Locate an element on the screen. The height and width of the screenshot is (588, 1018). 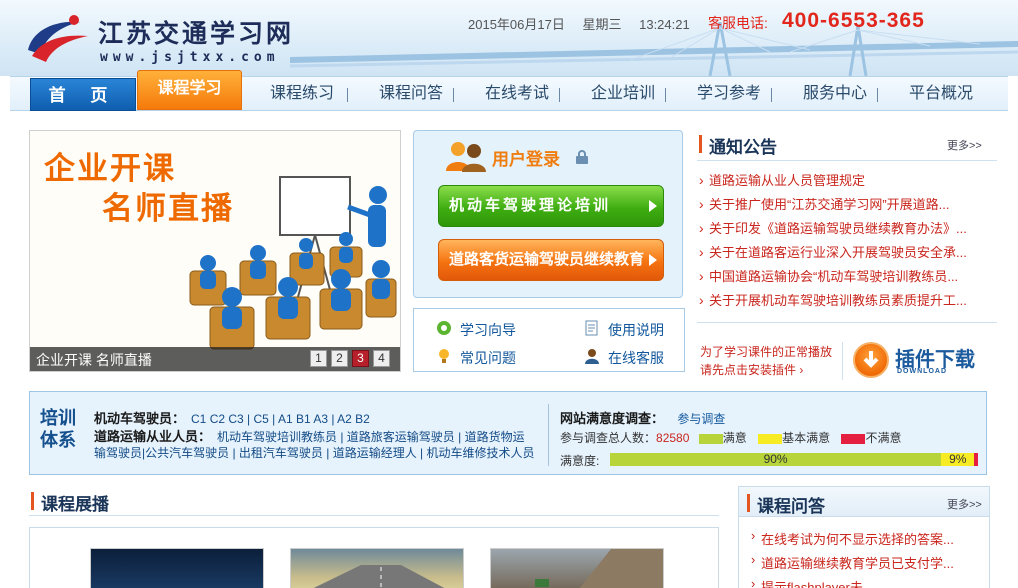
notice-item: 道路运输从业人员管理规定 is located at coordinates (845, 186).